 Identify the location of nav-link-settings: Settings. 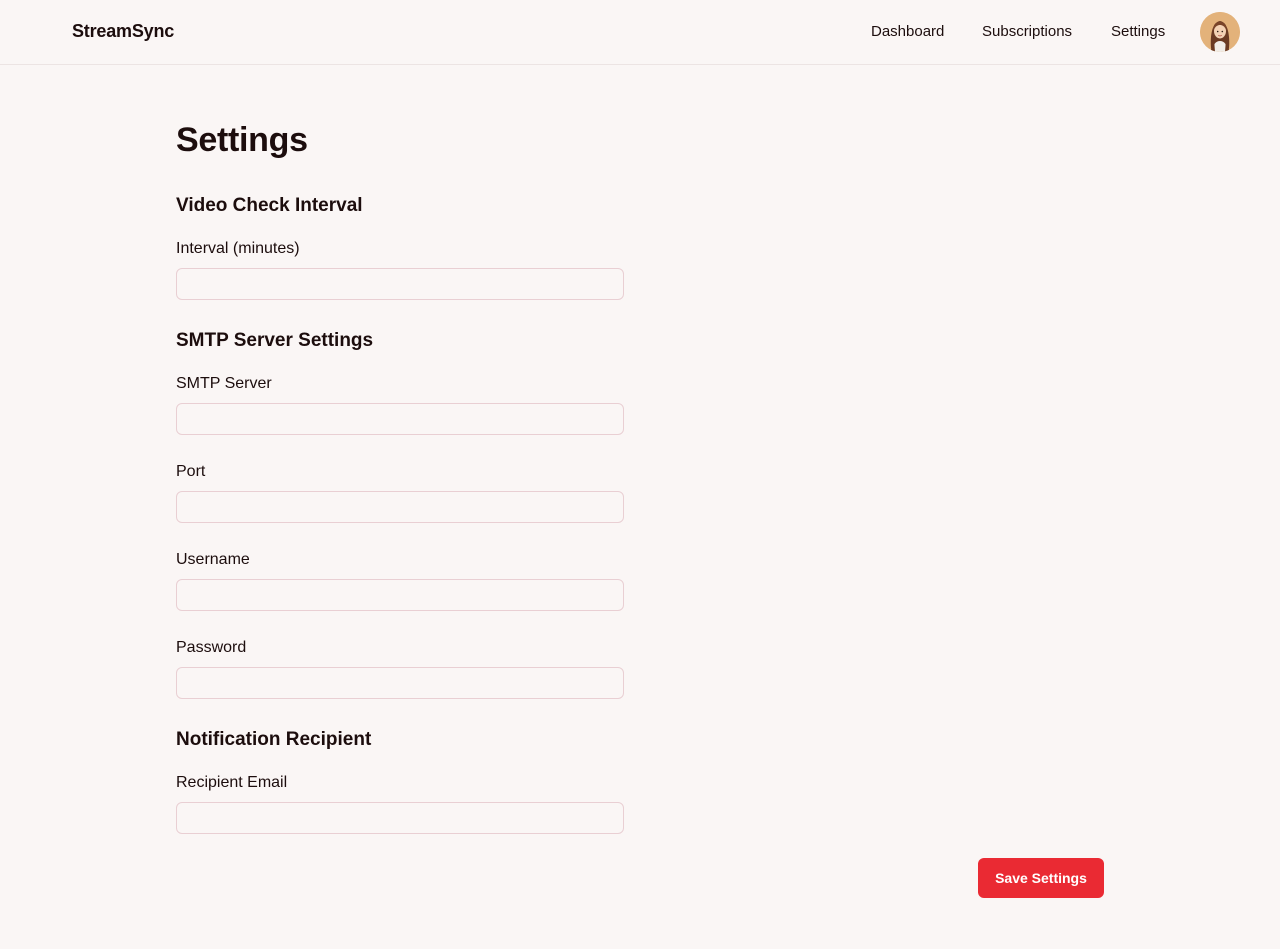
(1138, 31).